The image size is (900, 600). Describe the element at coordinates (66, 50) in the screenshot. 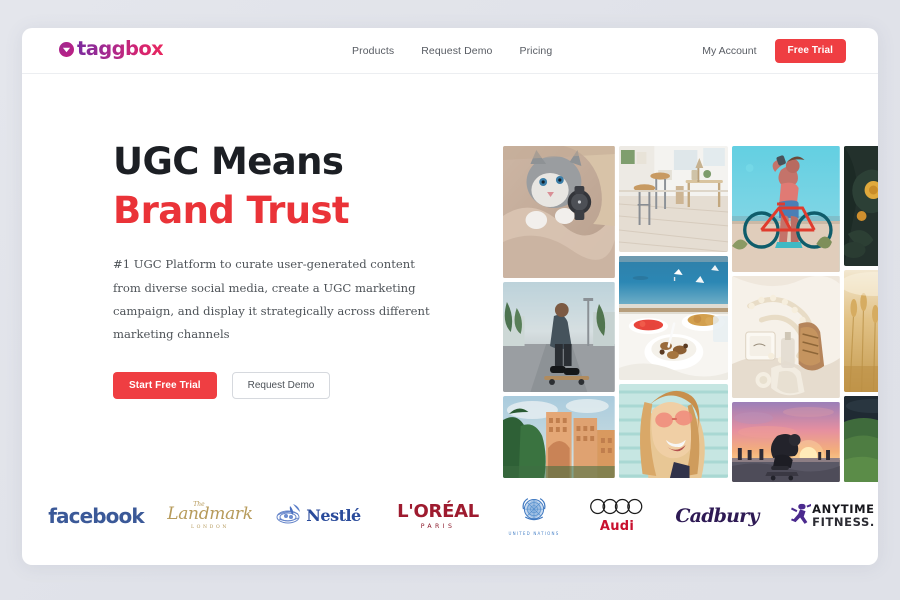

I see `taggbox-circle-logo-icon` at that location.